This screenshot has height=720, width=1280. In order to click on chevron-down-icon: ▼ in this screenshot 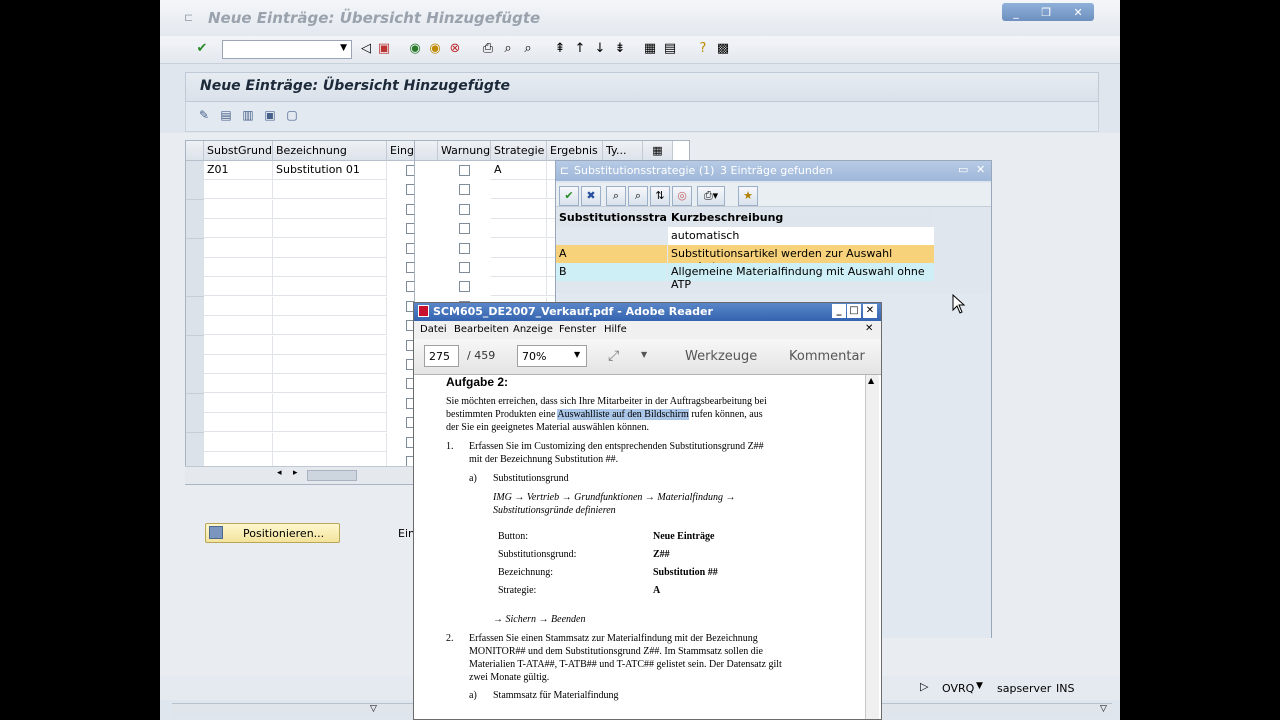, I will do `click(343, 48)`.